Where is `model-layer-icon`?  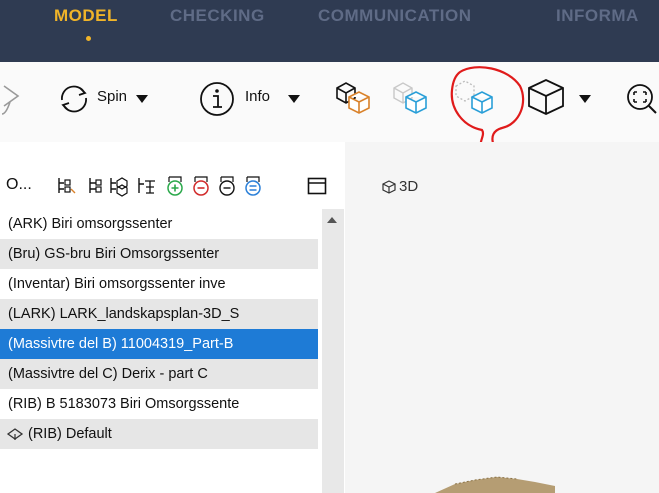 model-layer-icon is located at coordinates (15, 434).